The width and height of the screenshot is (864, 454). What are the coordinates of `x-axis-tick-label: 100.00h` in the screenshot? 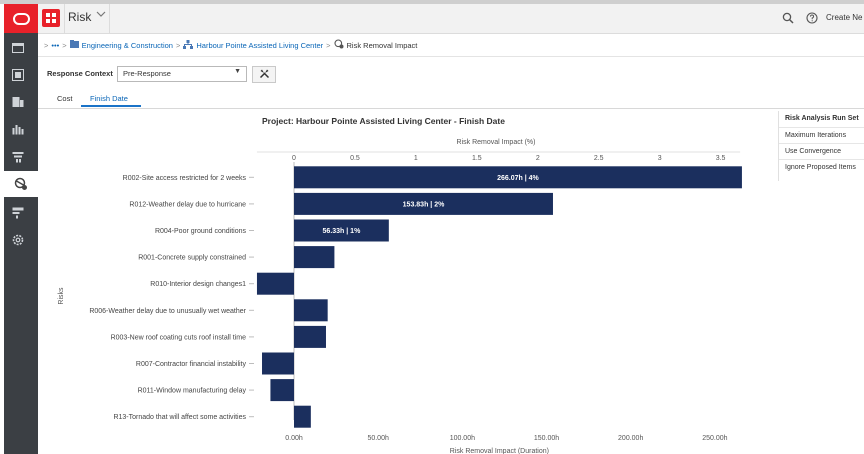 It's located at (462, 438).